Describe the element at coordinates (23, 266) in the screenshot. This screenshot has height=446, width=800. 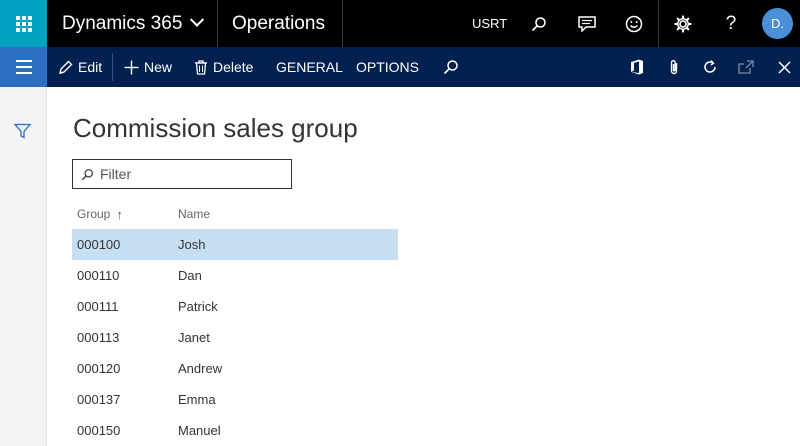
I see `filter-pane-strip` at that location.